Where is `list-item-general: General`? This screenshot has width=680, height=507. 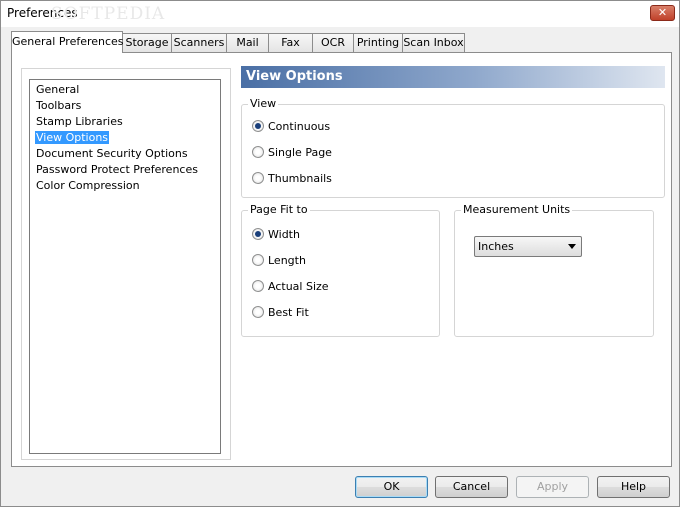 list-item-general: General is located at coordinates (127, 90).